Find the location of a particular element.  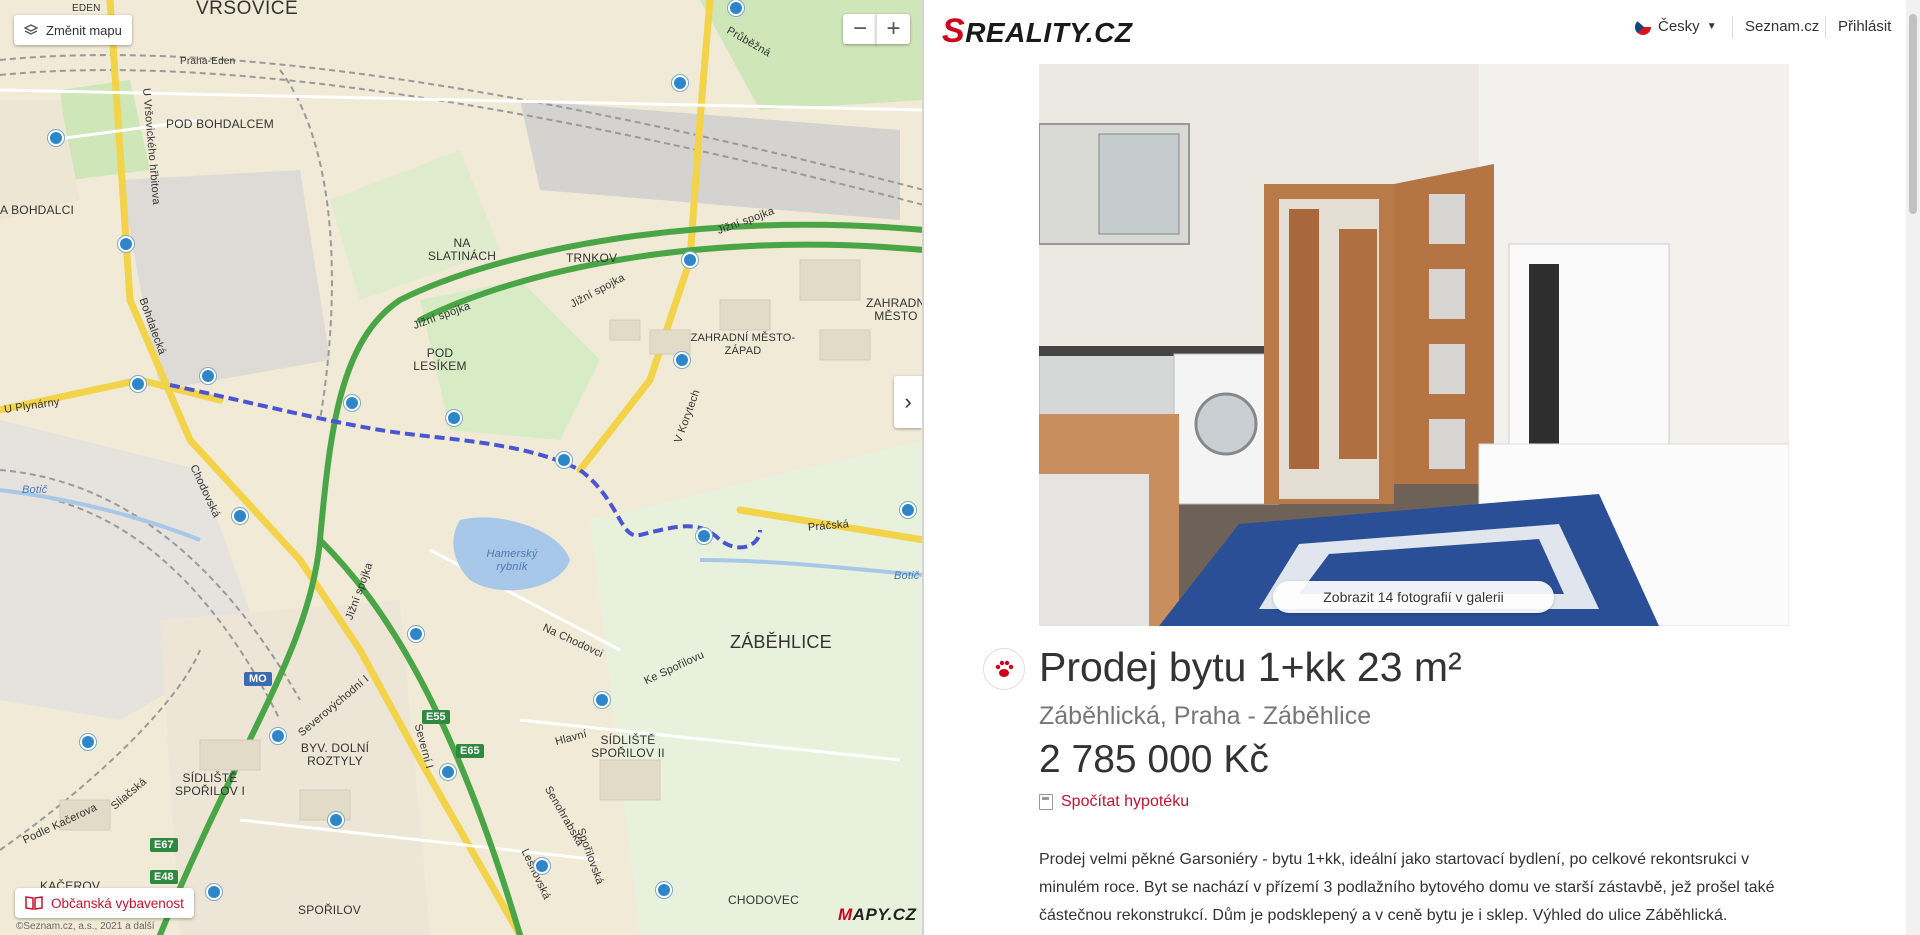

mortgage-calculator-link: Spočítat hypotéku is located at coordinates (1114, 802).